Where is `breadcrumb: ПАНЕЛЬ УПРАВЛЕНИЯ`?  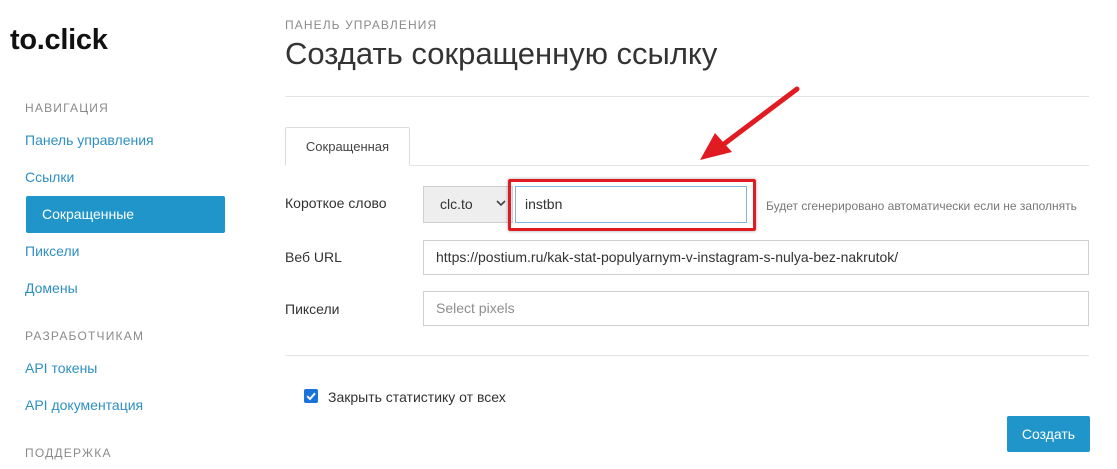 breadcrumb: ПАНЕЛЬ УПРАВЛЕНИЯ is located at coordinates (361, 25).